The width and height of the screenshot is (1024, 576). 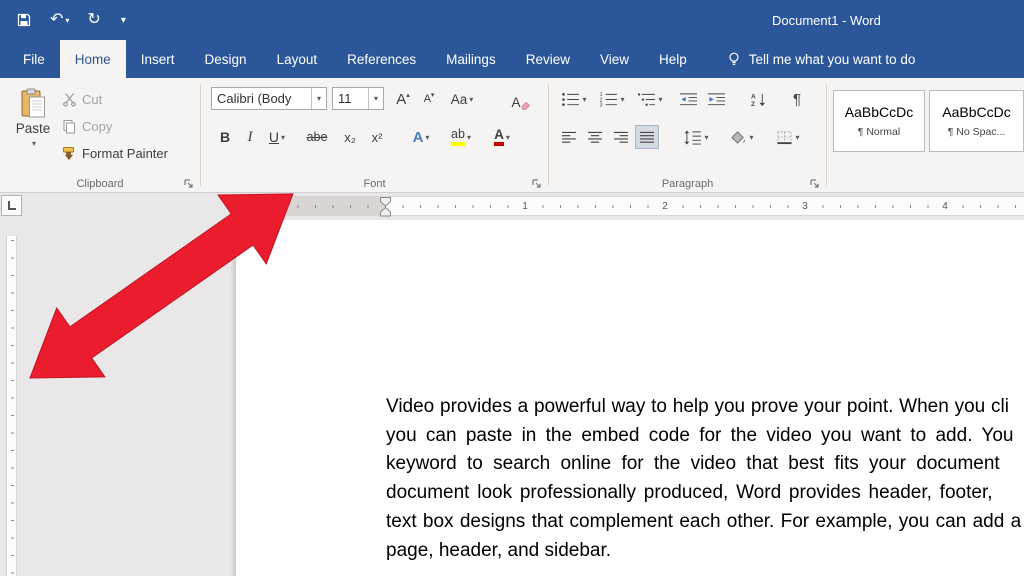 What do you see at coordinates (250, 137) in the screenshot?
I see `italic-button: I` at bounding box center [250, 137].